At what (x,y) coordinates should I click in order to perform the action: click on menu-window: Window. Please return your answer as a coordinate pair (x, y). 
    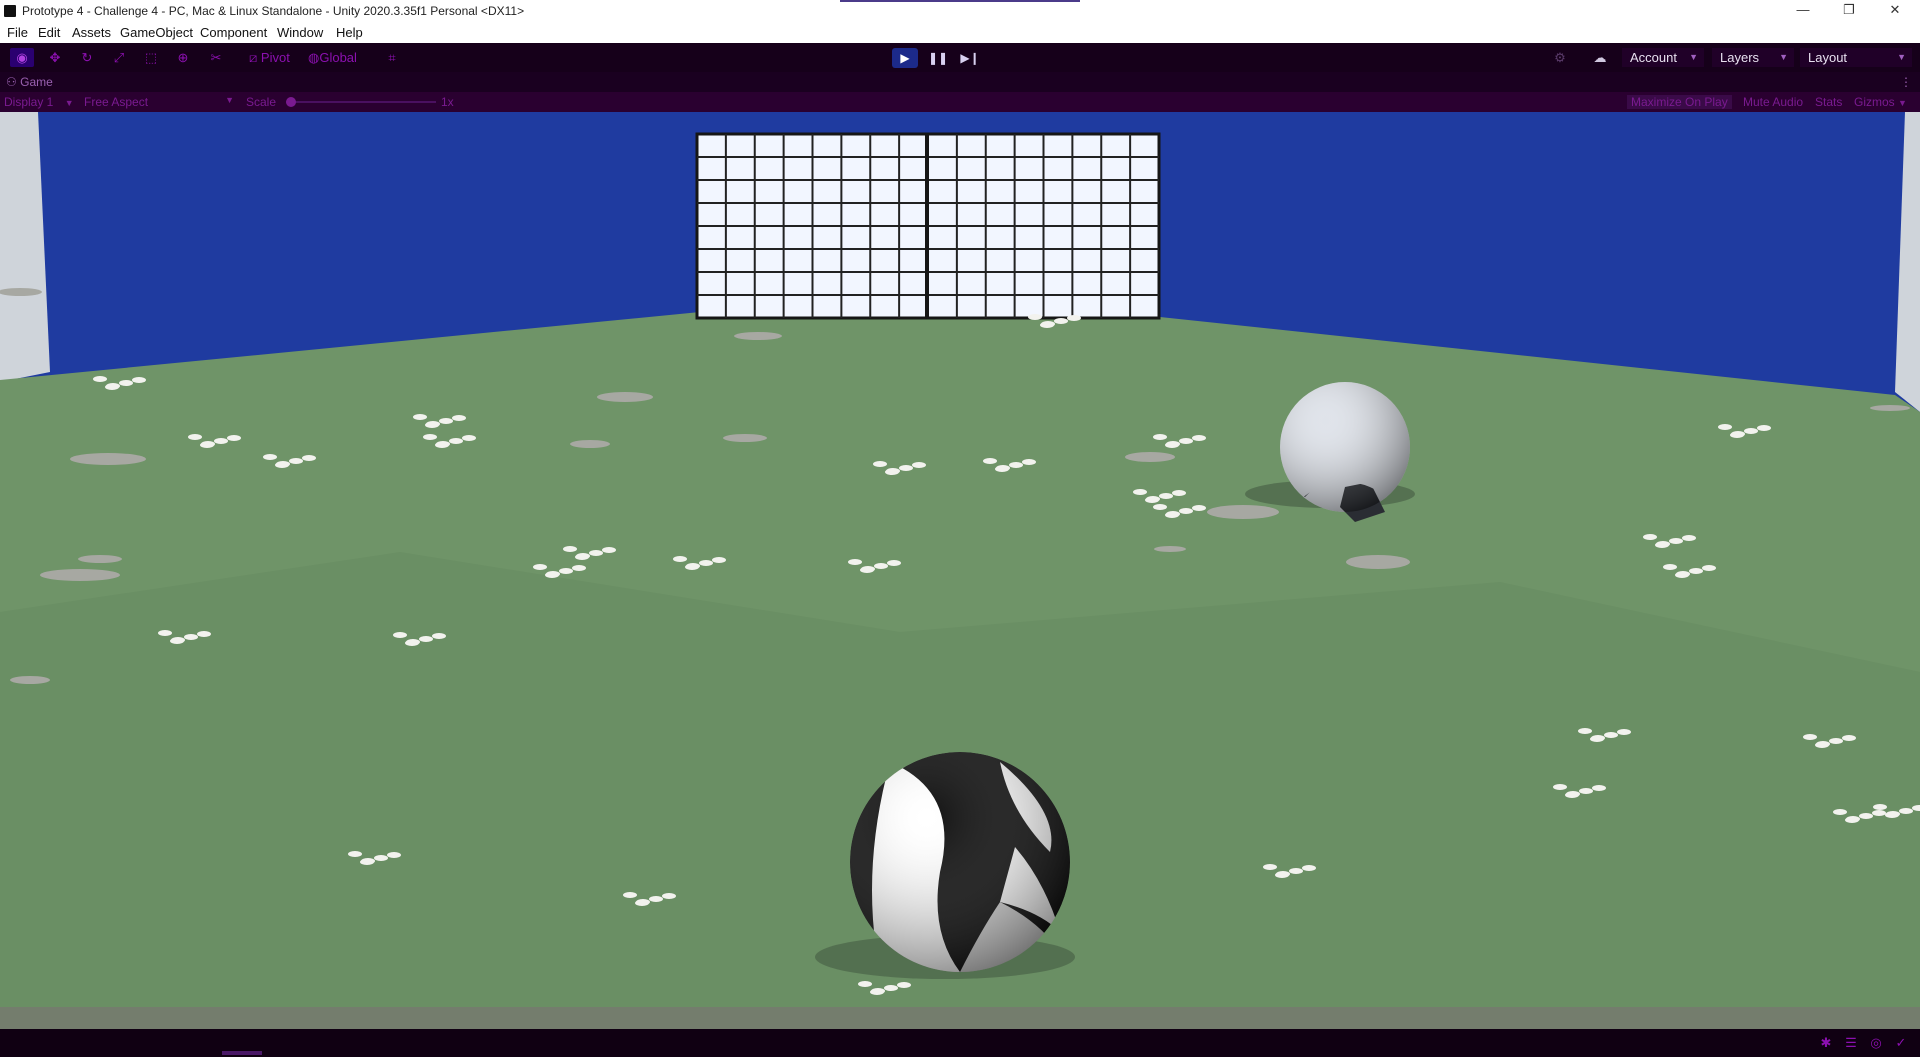
    Looking at the image, I should click on (300, 32).